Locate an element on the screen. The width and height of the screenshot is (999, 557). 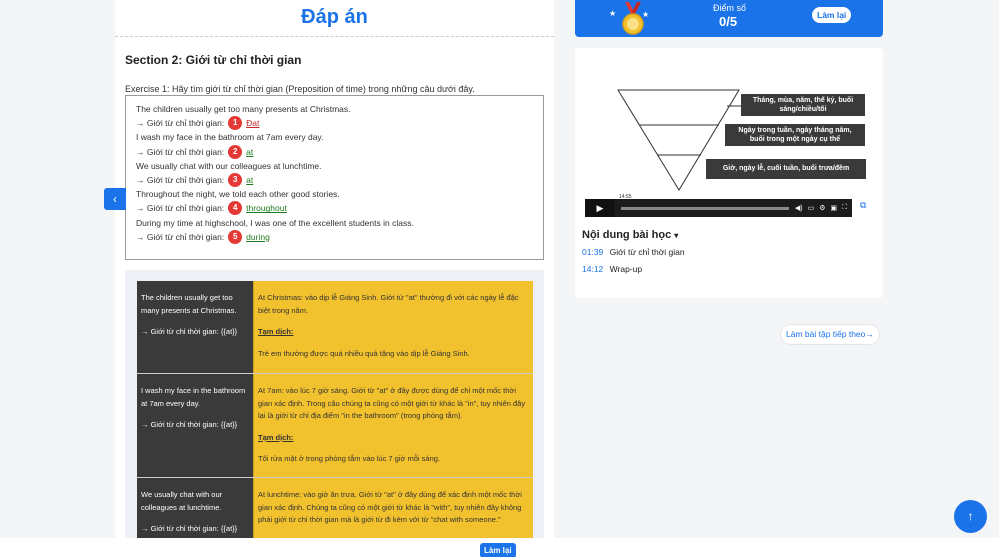
next-exercise-button: Làm bài tập tiếp theo→ is located at coordinates (830, 334).